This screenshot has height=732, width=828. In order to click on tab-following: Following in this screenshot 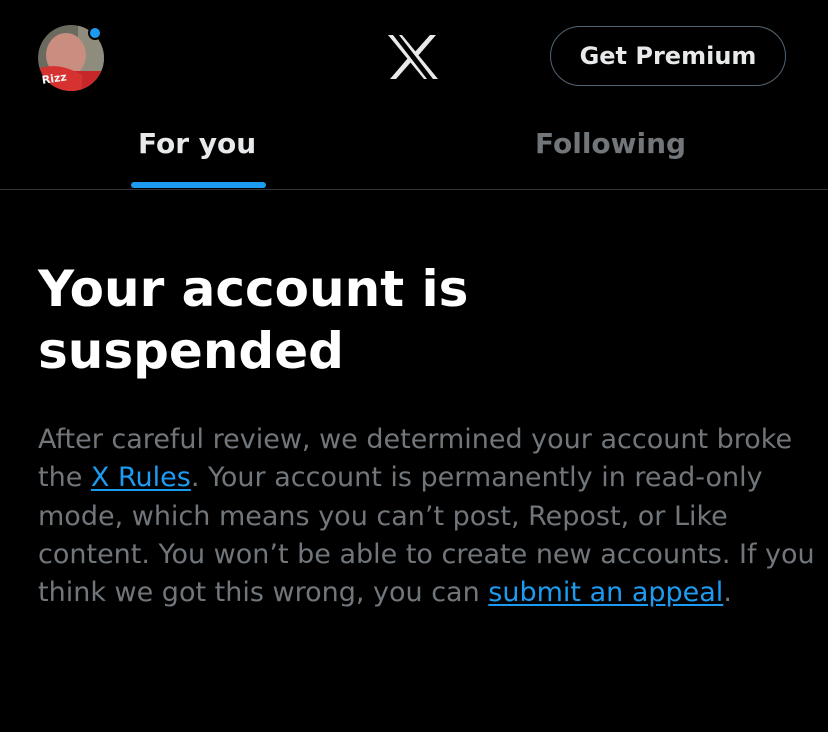, I will do `click(621, 150)`.